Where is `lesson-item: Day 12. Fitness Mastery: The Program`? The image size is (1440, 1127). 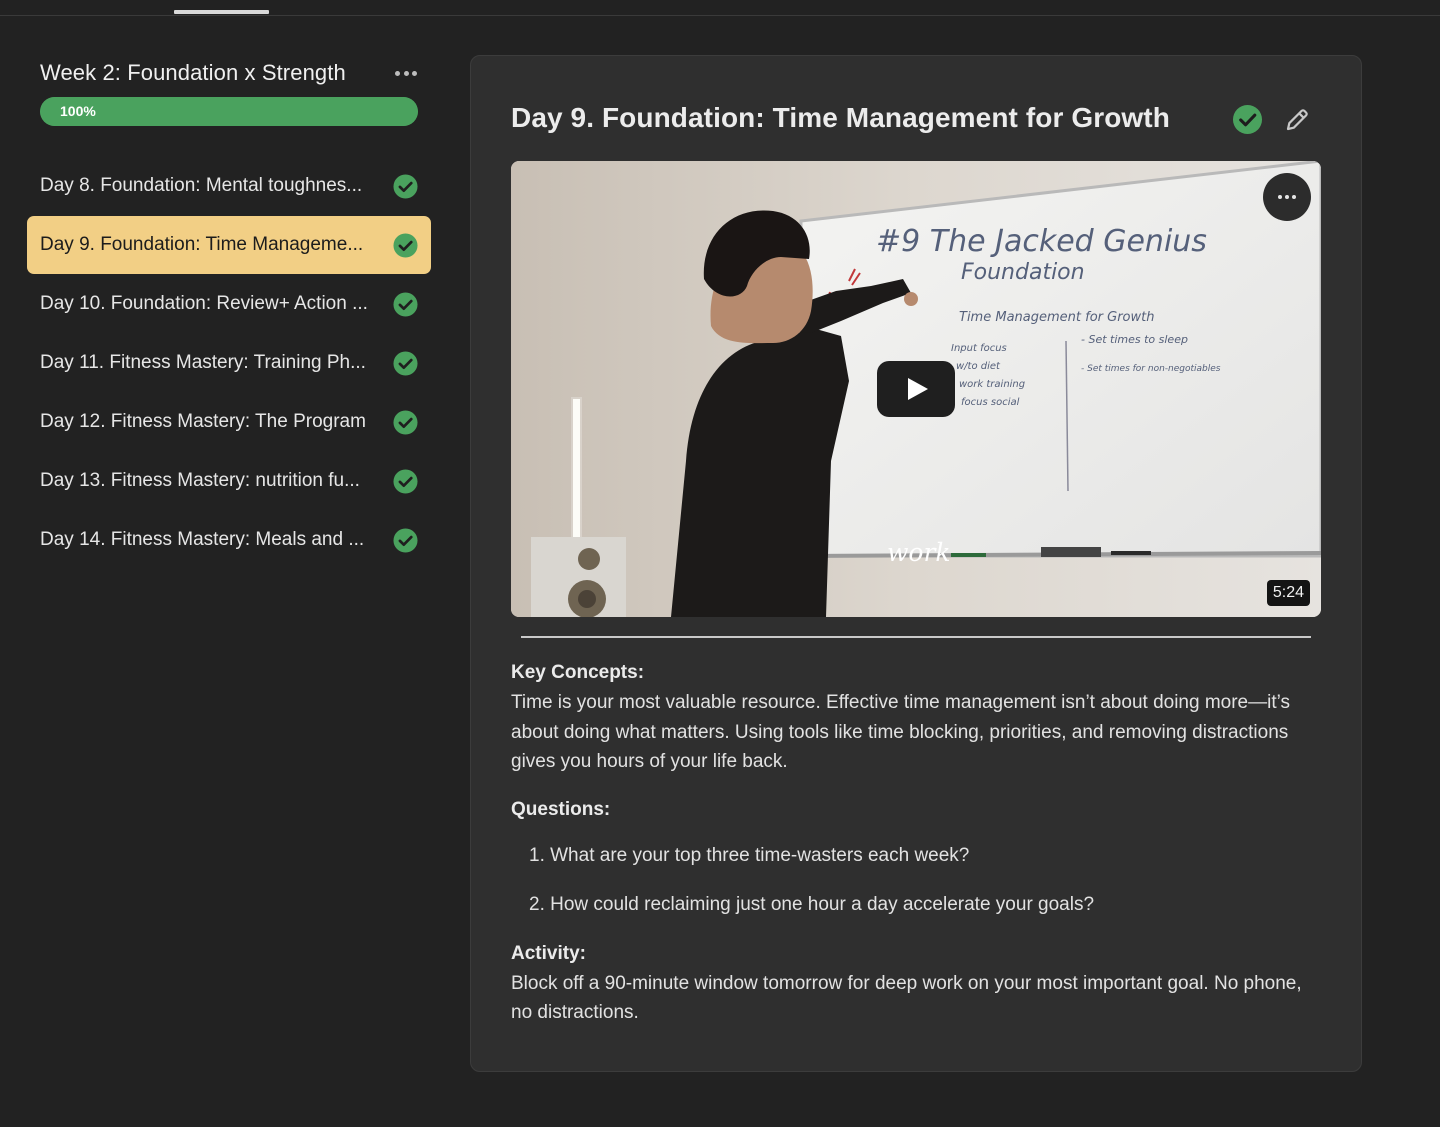
lesson-item: Day 12. Fitness Mastery: The Program is located at coordinates (229, 422).